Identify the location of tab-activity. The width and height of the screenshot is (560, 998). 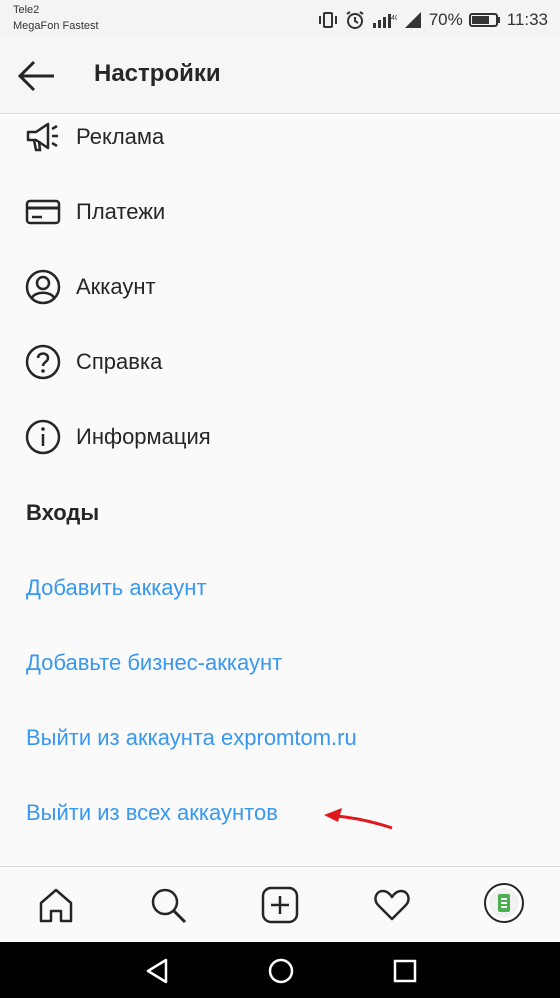
(392, 905).